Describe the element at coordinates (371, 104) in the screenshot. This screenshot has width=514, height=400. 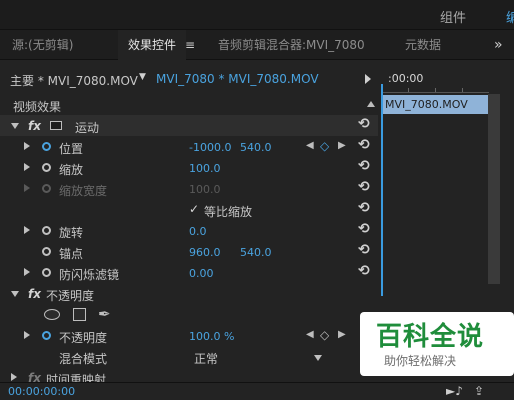
I see `collapse-up-icon` at that location.